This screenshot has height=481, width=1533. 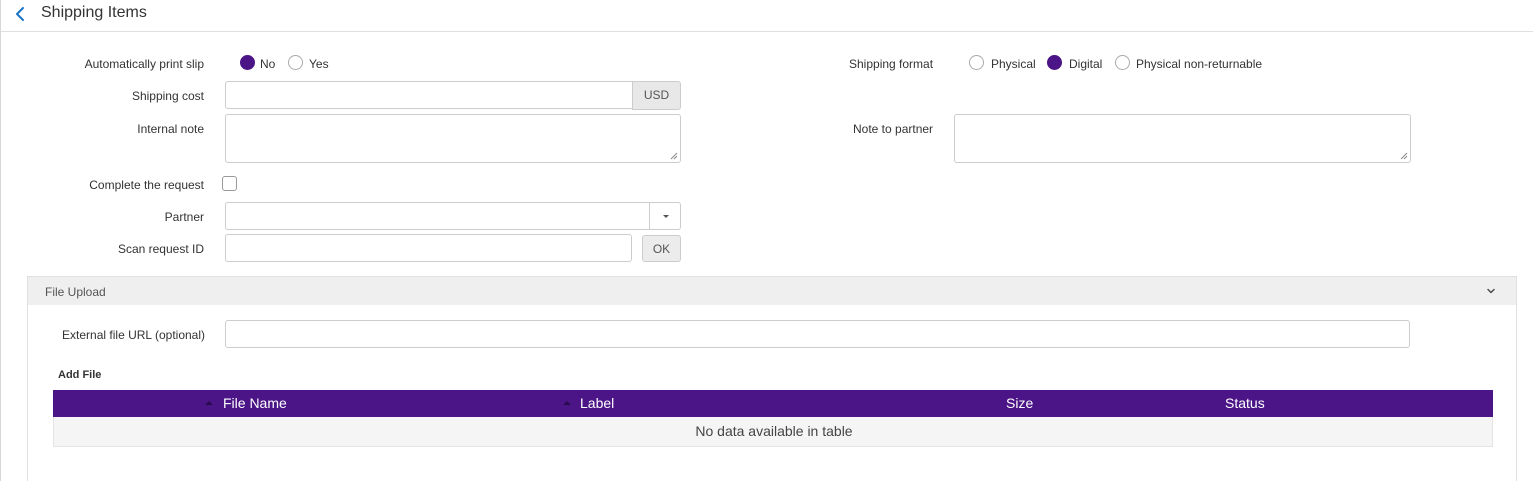 I want to click on partner-select, so click(x=453, y=216).